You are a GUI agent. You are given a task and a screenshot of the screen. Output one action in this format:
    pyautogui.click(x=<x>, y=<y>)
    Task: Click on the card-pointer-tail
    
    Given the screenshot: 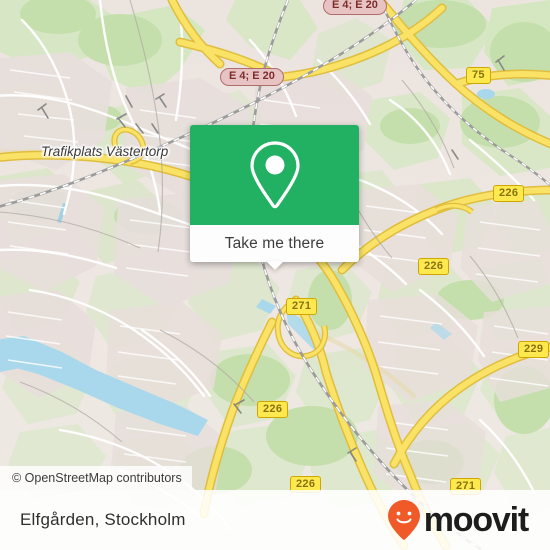 What is the action you would take?
    pyautogui.click(x=274, y=265)
    